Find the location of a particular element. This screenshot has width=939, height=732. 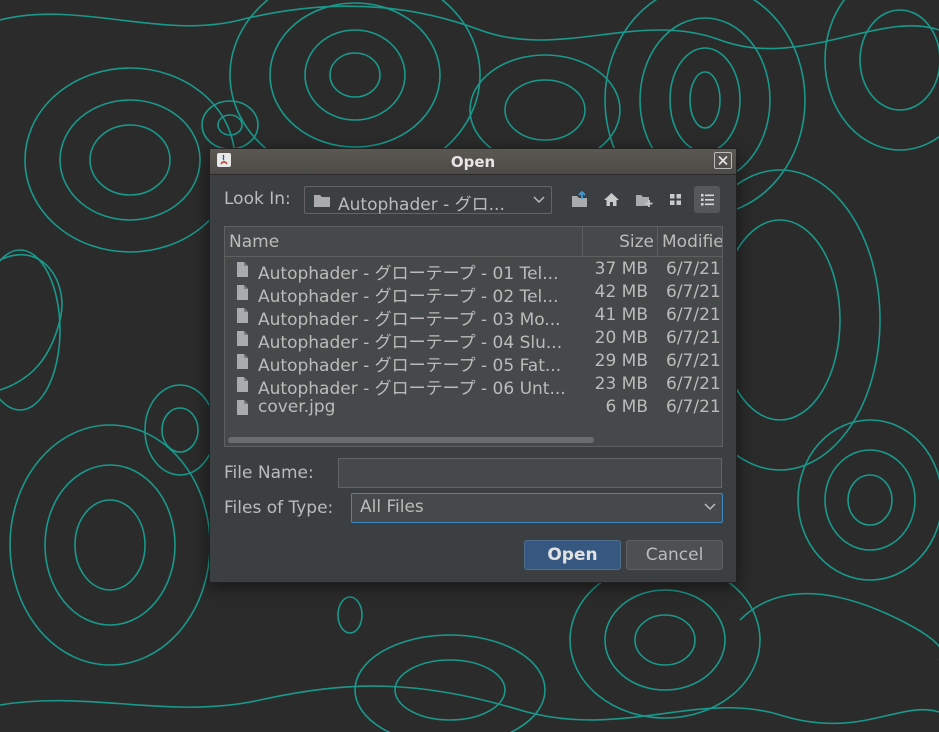

file-name: cover.jpg is located at coordinates (297, 407).